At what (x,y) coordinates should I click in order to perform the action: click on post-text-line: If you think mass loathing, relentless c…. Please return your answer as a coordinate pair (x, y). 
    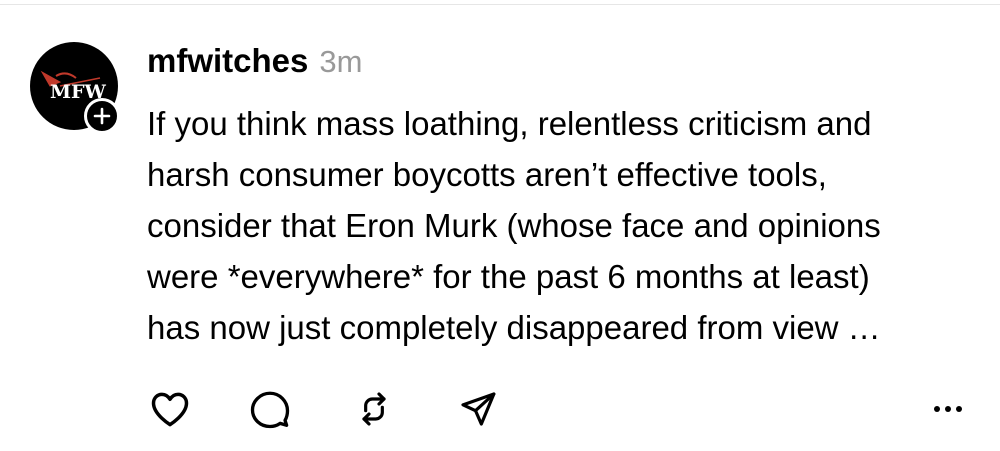
    Looking at the image, I should click on (509, 123).